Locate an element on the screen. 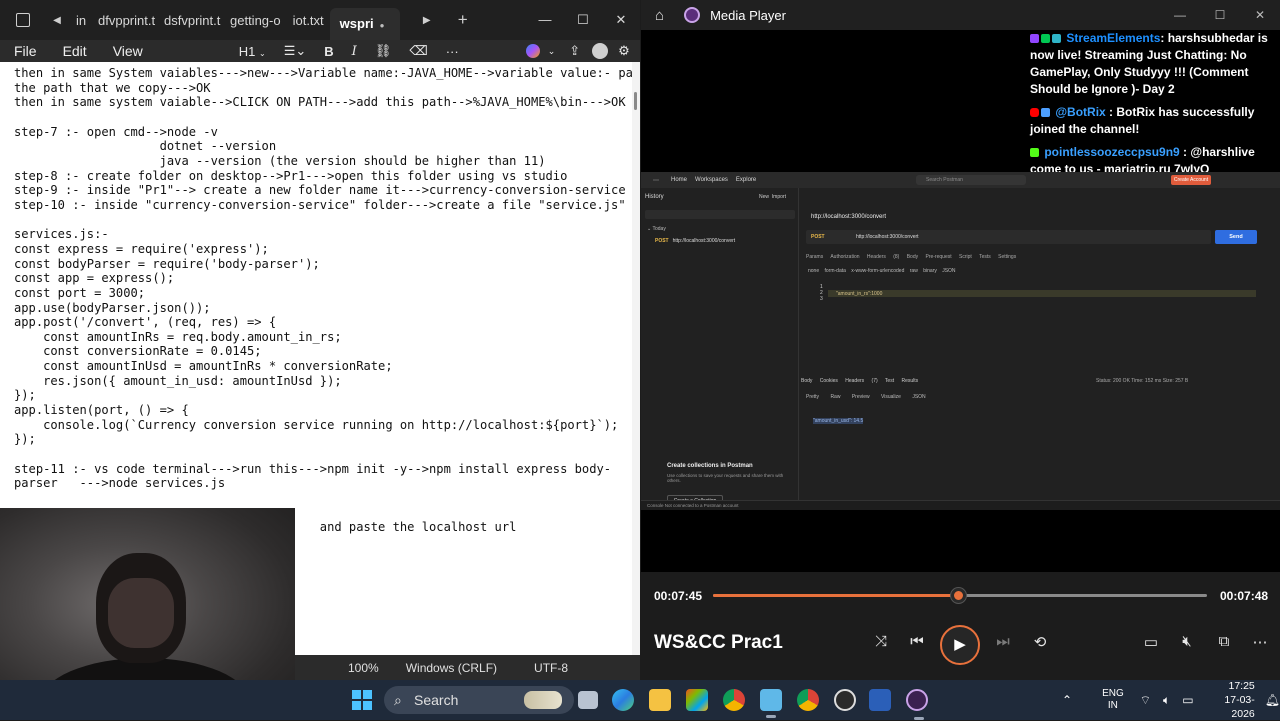  start-windows-icon is located at coordinates (362, 700).